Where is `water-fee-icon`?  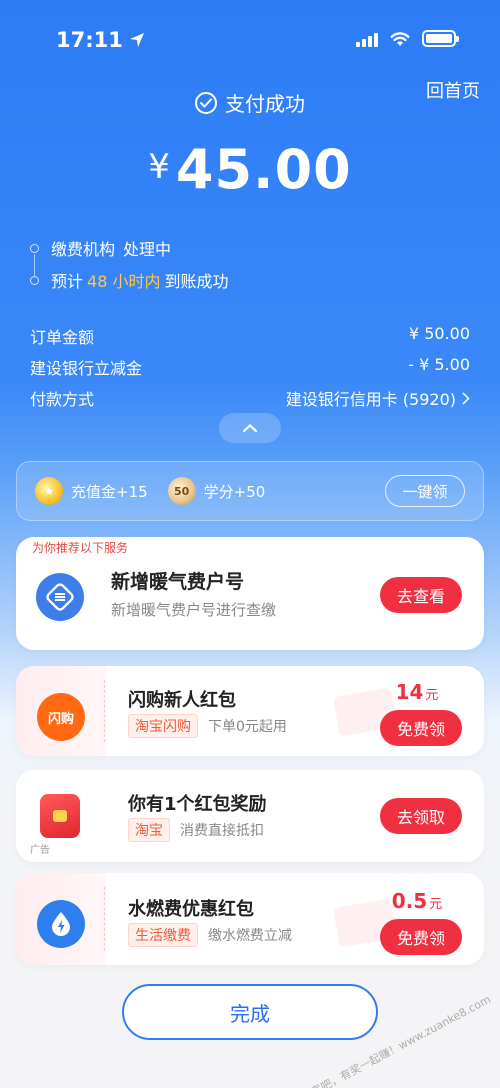
water-fee-icon is located at coordinates (61, 924).